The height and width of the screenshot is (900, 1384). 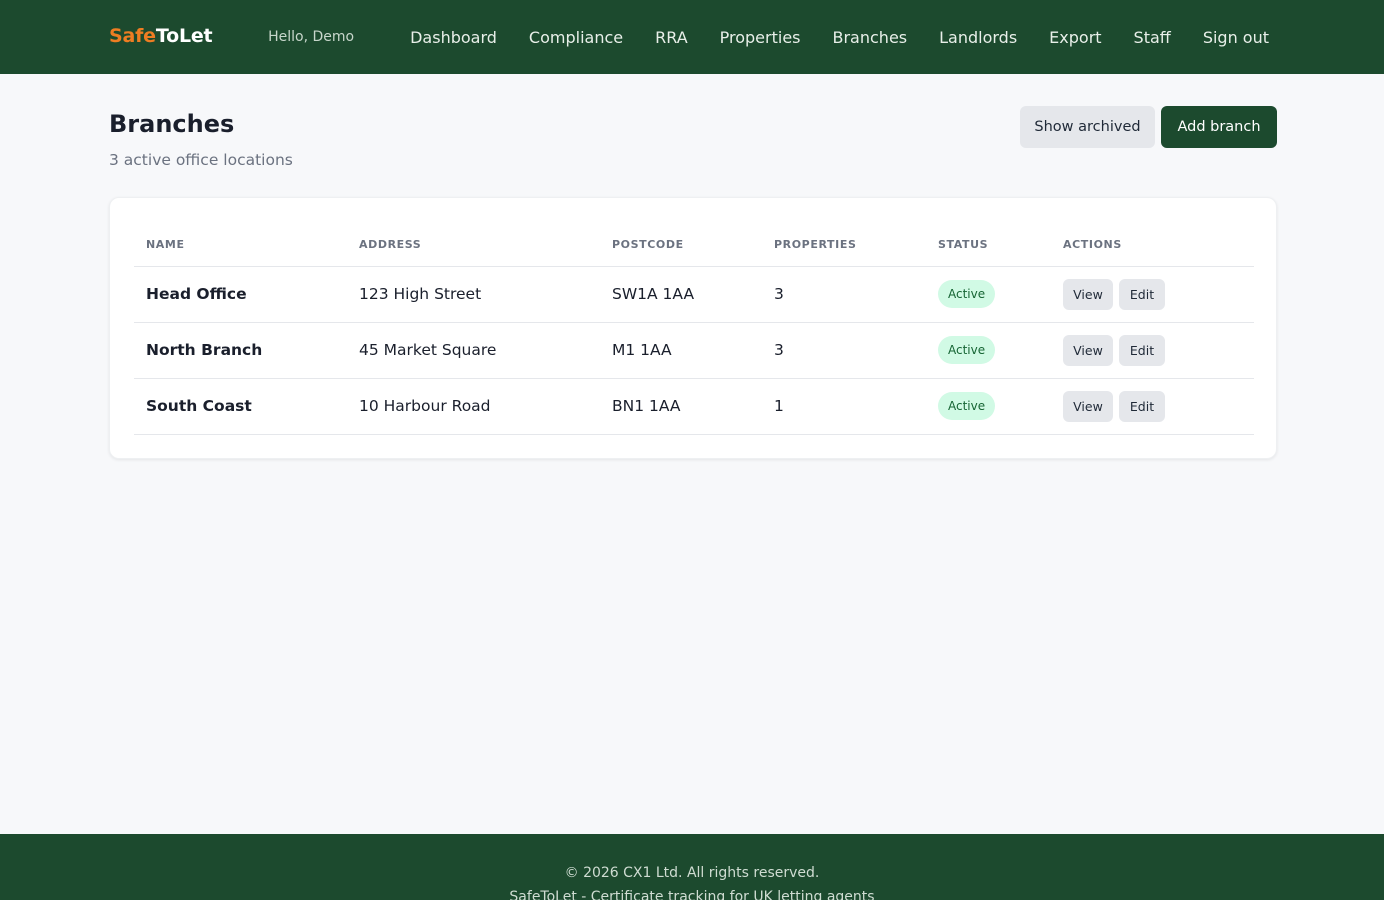 I want to click on branch-name: Head Office, so click(x=196, y=294).